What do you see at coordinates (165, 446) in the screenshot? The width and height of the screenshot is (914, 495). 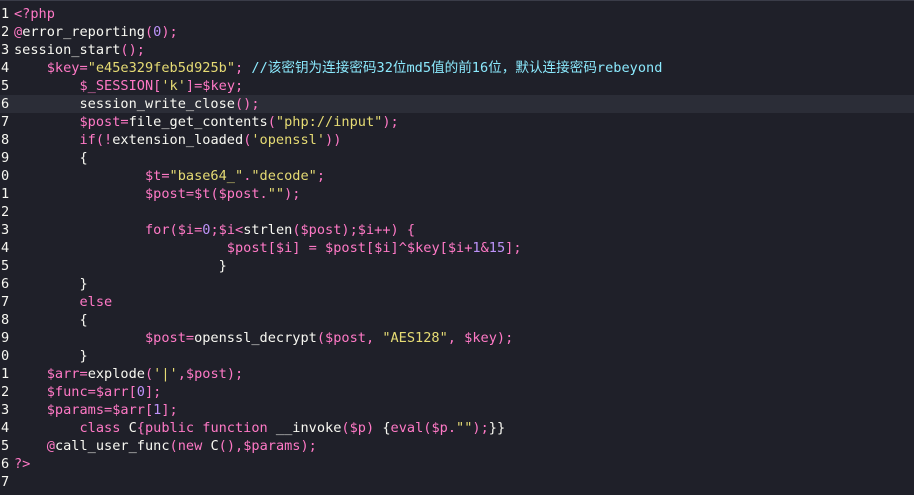 I see `code-text: @call_user_func(new C(),$params);` at bounding box center [165, 446].